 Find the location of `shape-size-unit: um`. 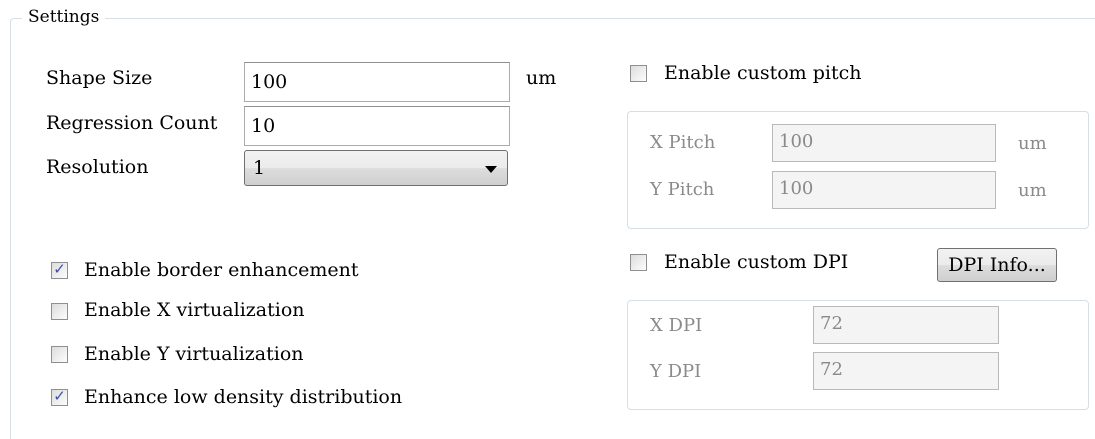

shape-size-unit: um is located at coordinates (541, 78).